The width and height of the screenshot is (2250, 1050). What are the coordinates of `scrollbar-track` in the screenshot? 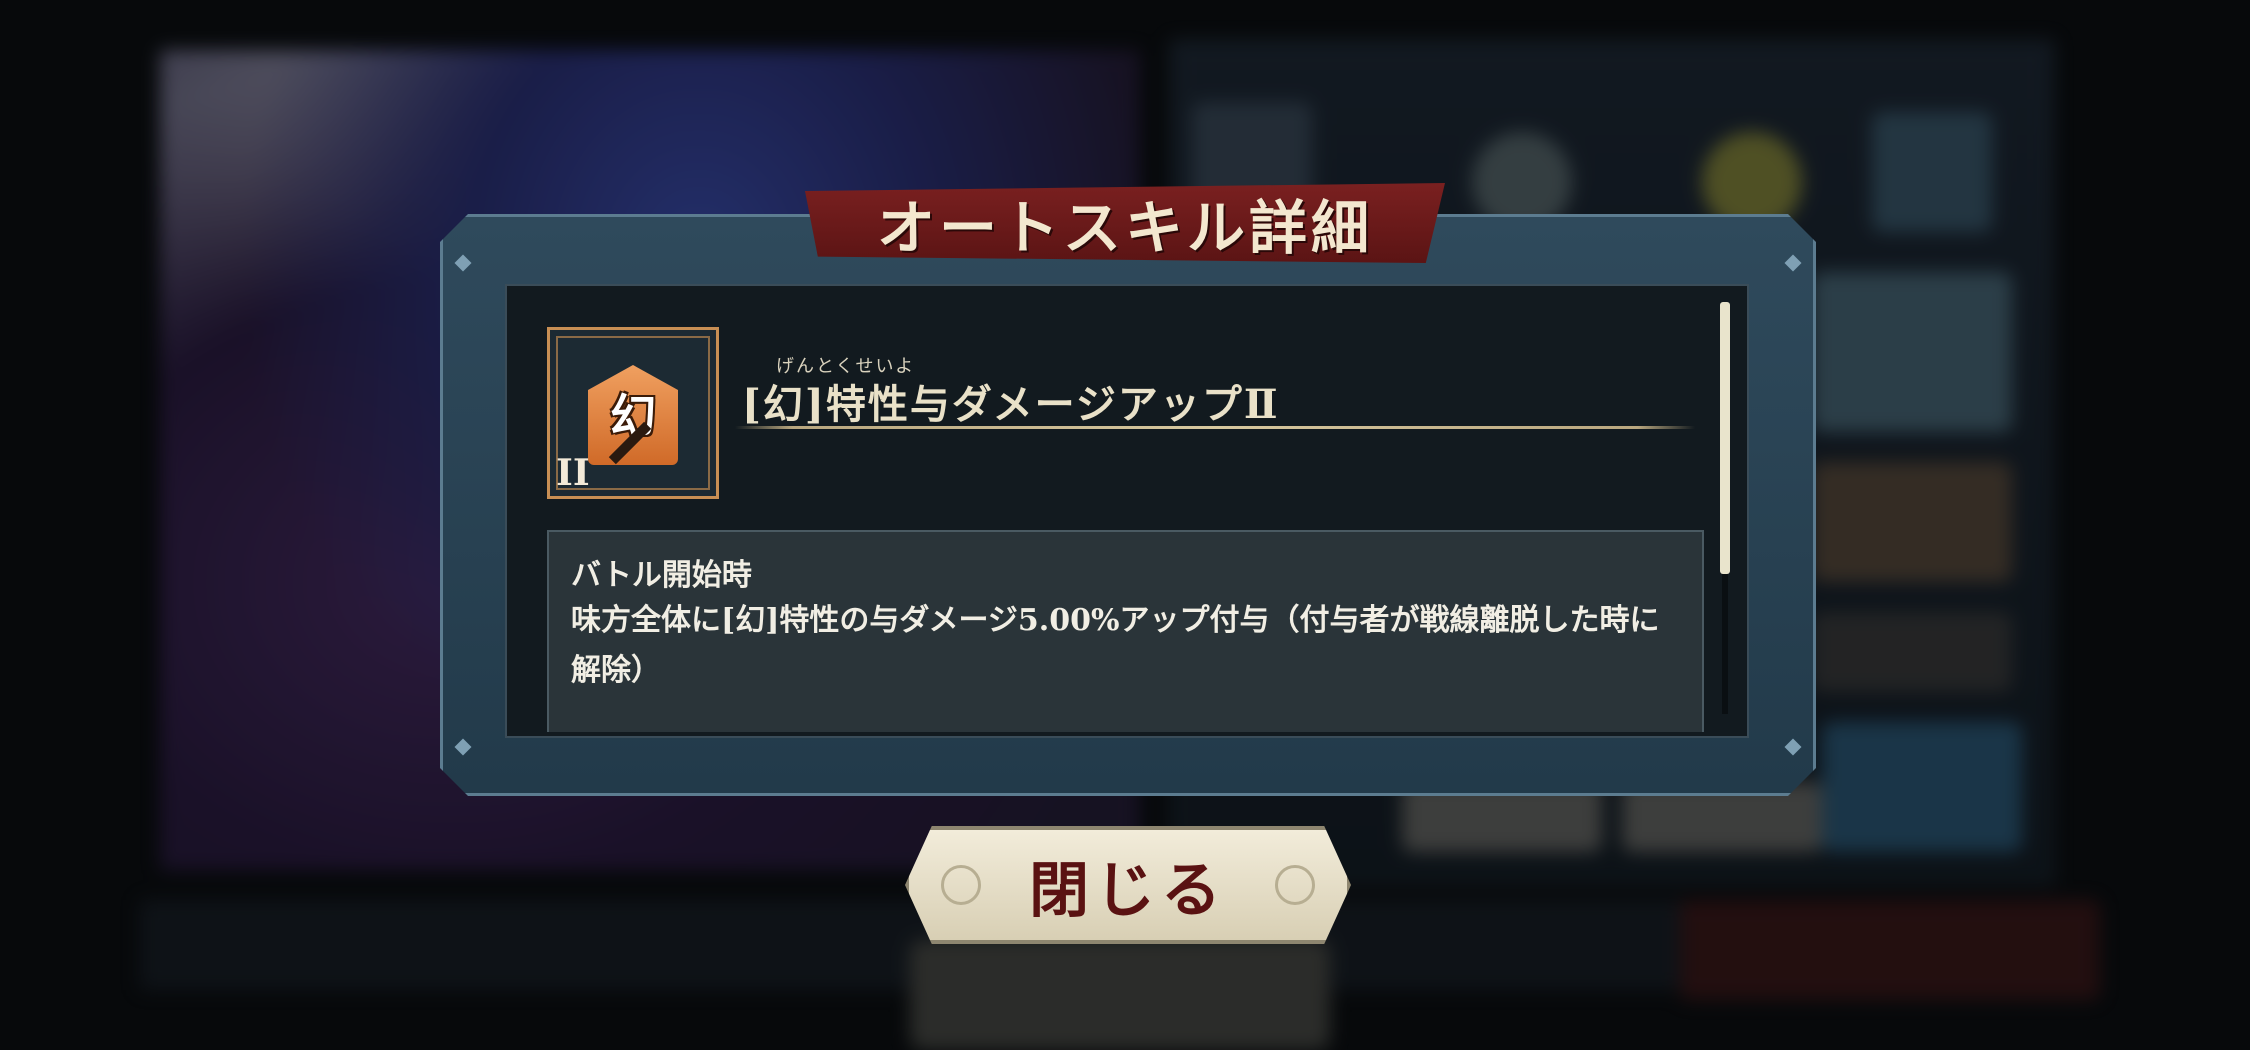 It's located at (1725, 644).